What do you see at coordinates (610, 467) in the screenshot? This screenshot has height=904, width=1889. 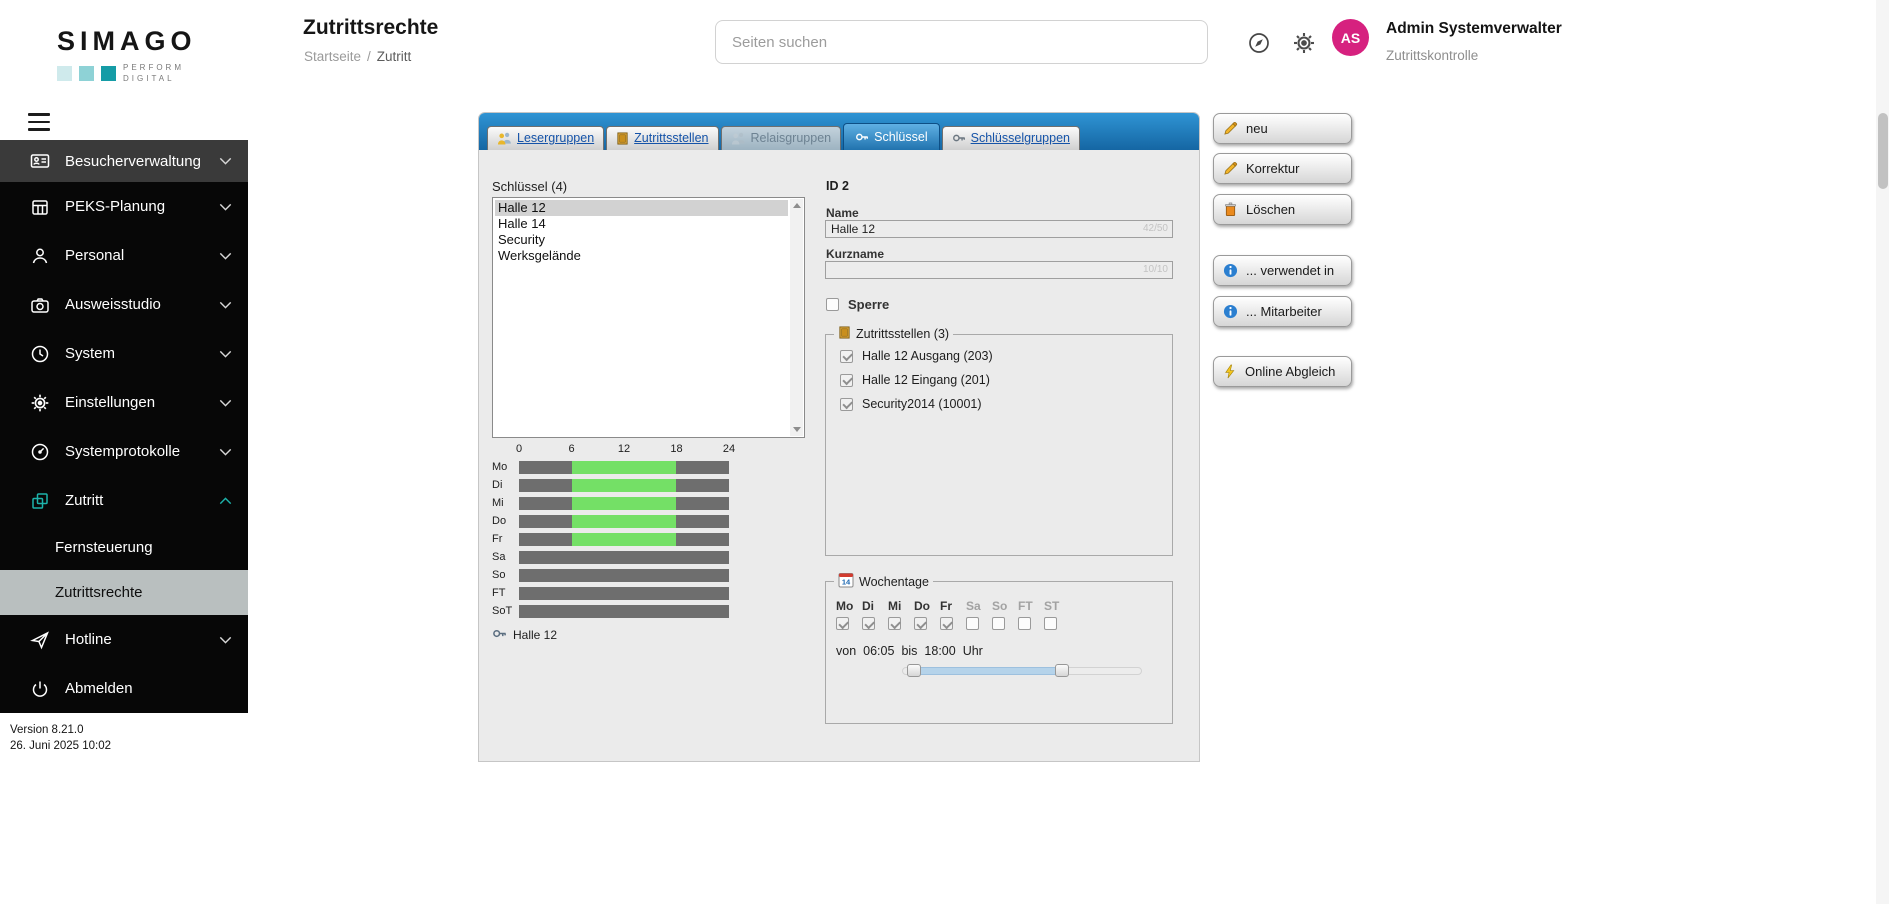 I see `chart-row: Mo` at bounding box center [610, 467].